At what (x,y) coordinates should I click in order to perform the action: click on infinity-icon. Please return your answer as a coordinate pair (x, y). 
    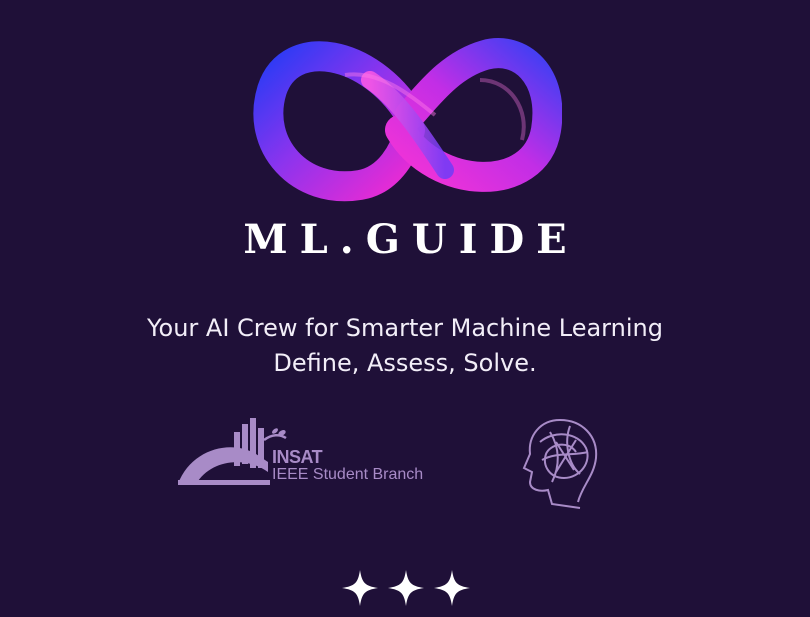
    Looking at the image, I should click on (407, 120).